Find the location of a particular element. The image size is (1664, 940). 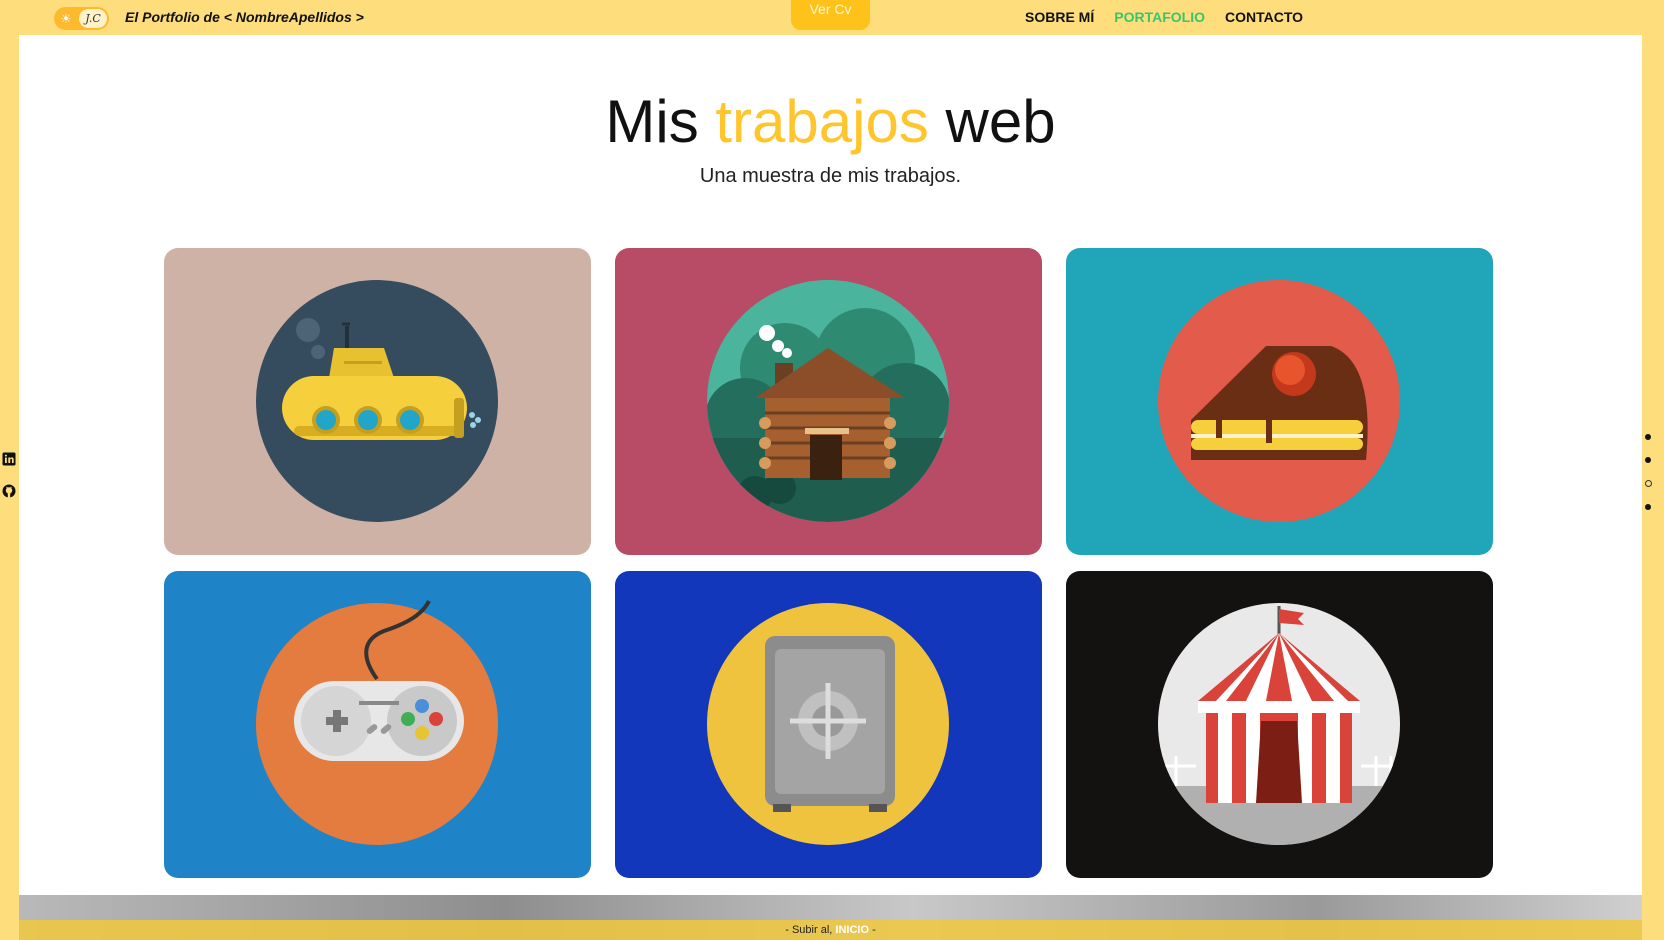

project-card-submarine is located at coordinates (377, 401).